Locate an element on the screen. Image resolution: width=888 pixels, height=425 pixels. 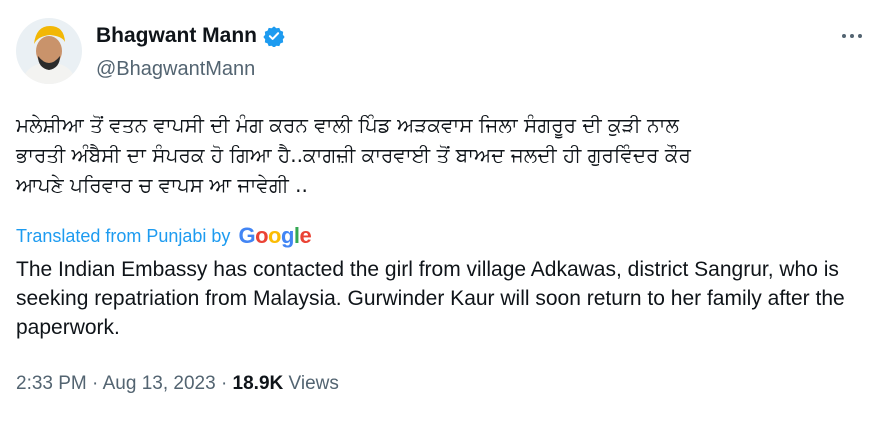
profile-photo is located at coordinates (49, 51).